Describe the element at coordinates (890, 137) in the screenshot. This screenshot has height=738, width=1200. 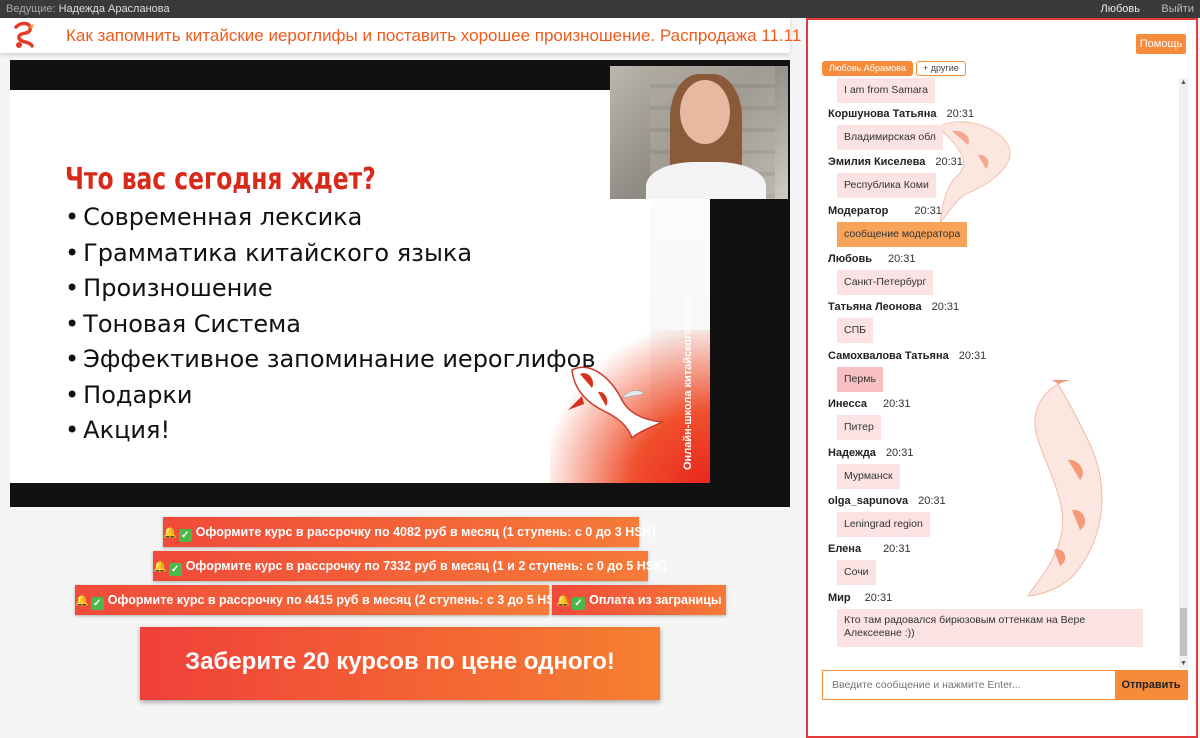
I see `message-text: Владимирская обл` at that location.